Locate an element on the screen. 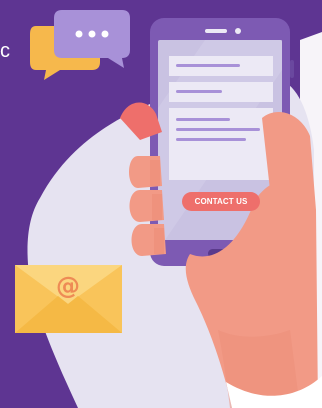  contact-us-button: CONTACT US is located at coordinates (221, 201).